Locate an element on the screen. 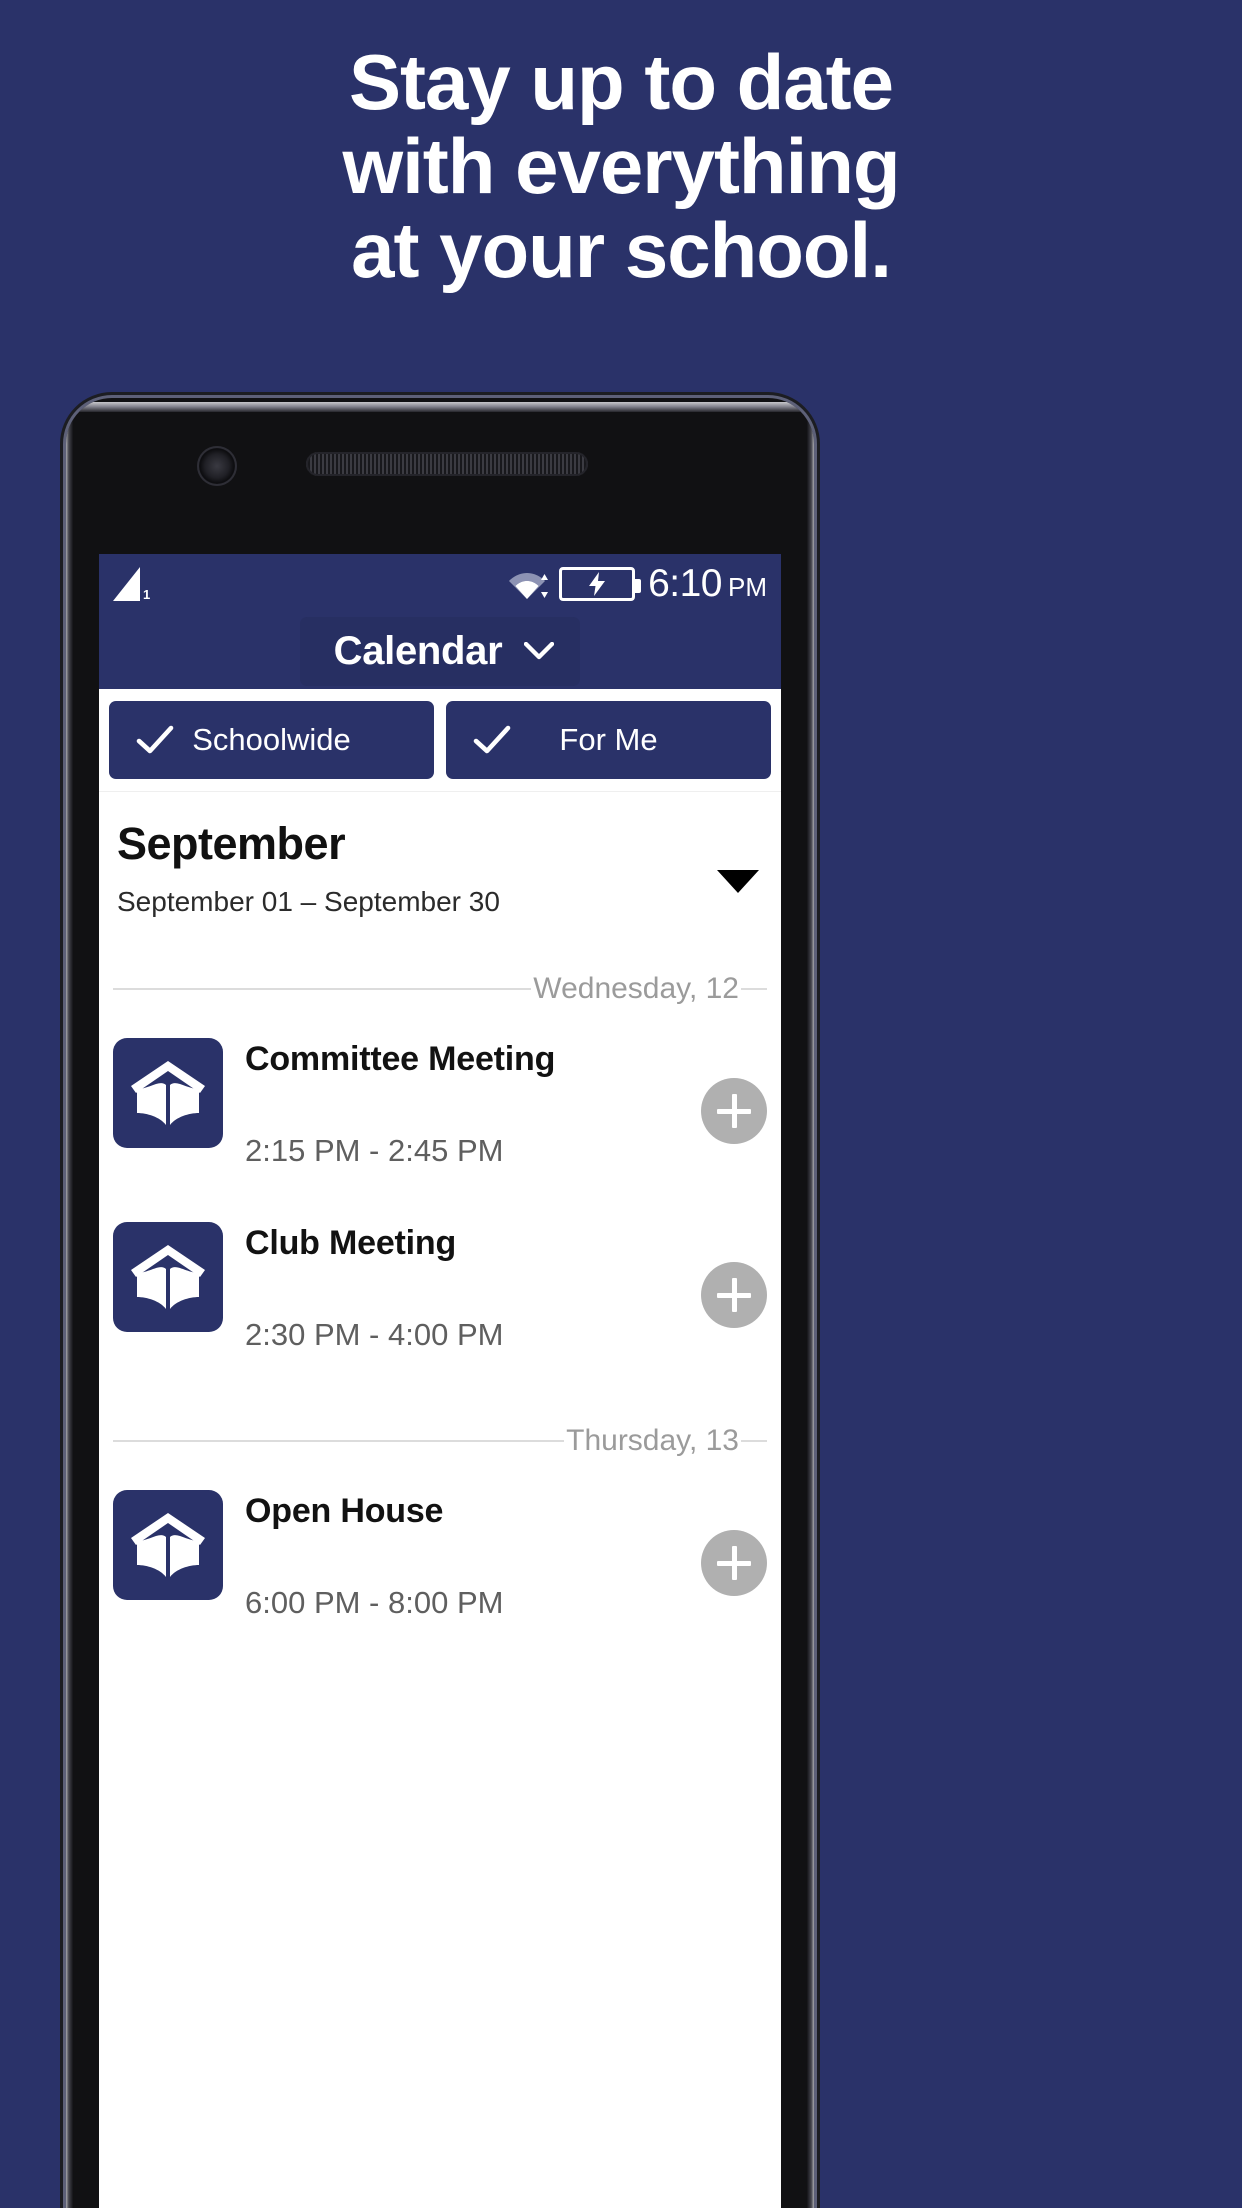 The image size is (1242, 2208). calendar-filter-tabs: Schoolwide For Me is located at coordinates (440, 740).